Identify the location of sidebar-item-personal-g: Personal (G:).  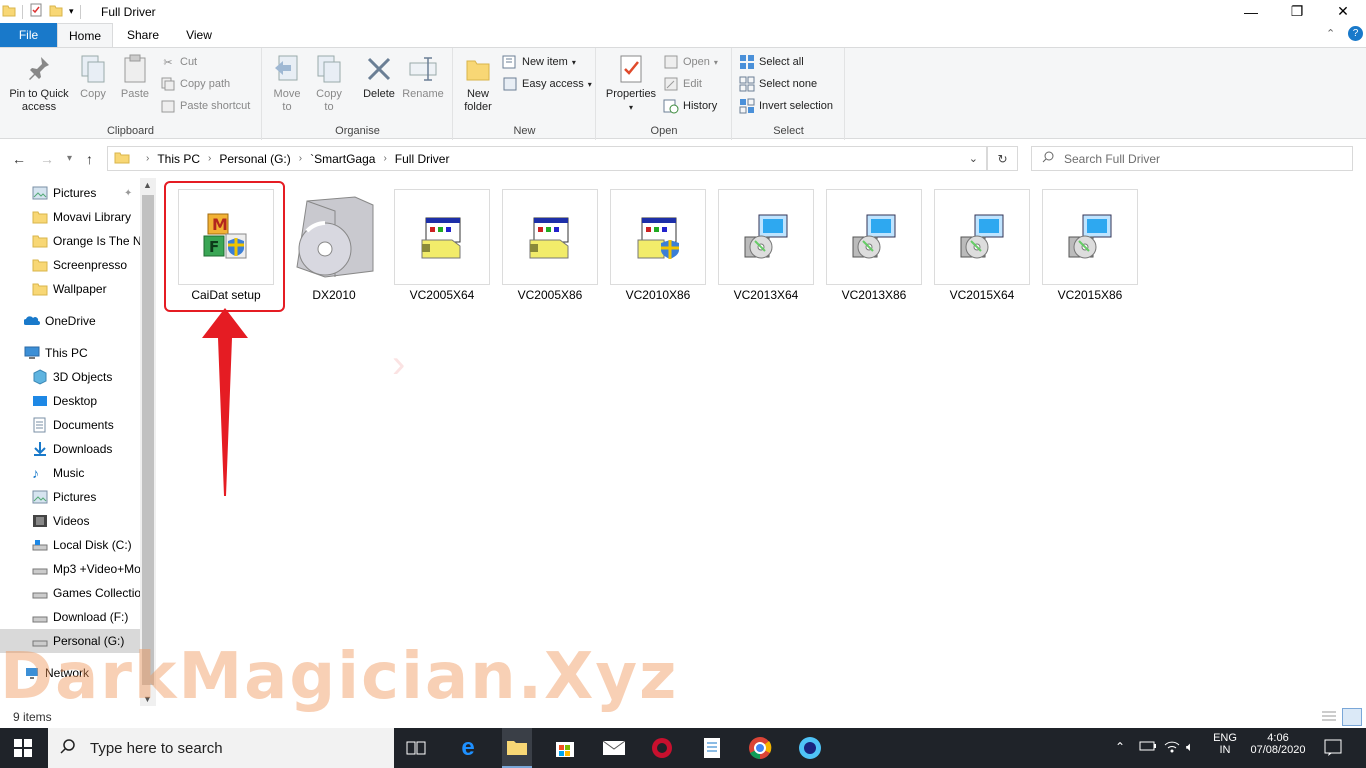
(70, 641).